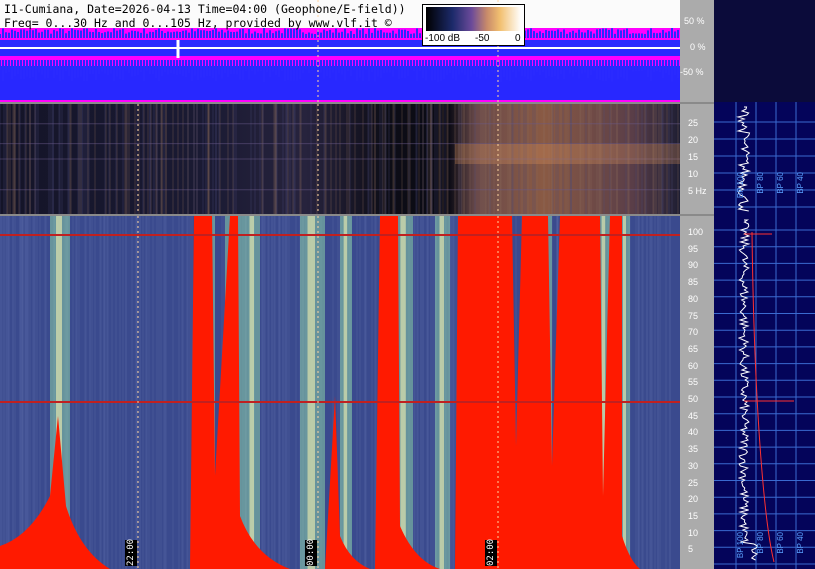 Image resolution: width=815 pixels, height=569 pixels. What do you see at coordinates (693, 415) in the screenshot?
I see `spec105-tick-11: 45` at bounding box center [693, 415].